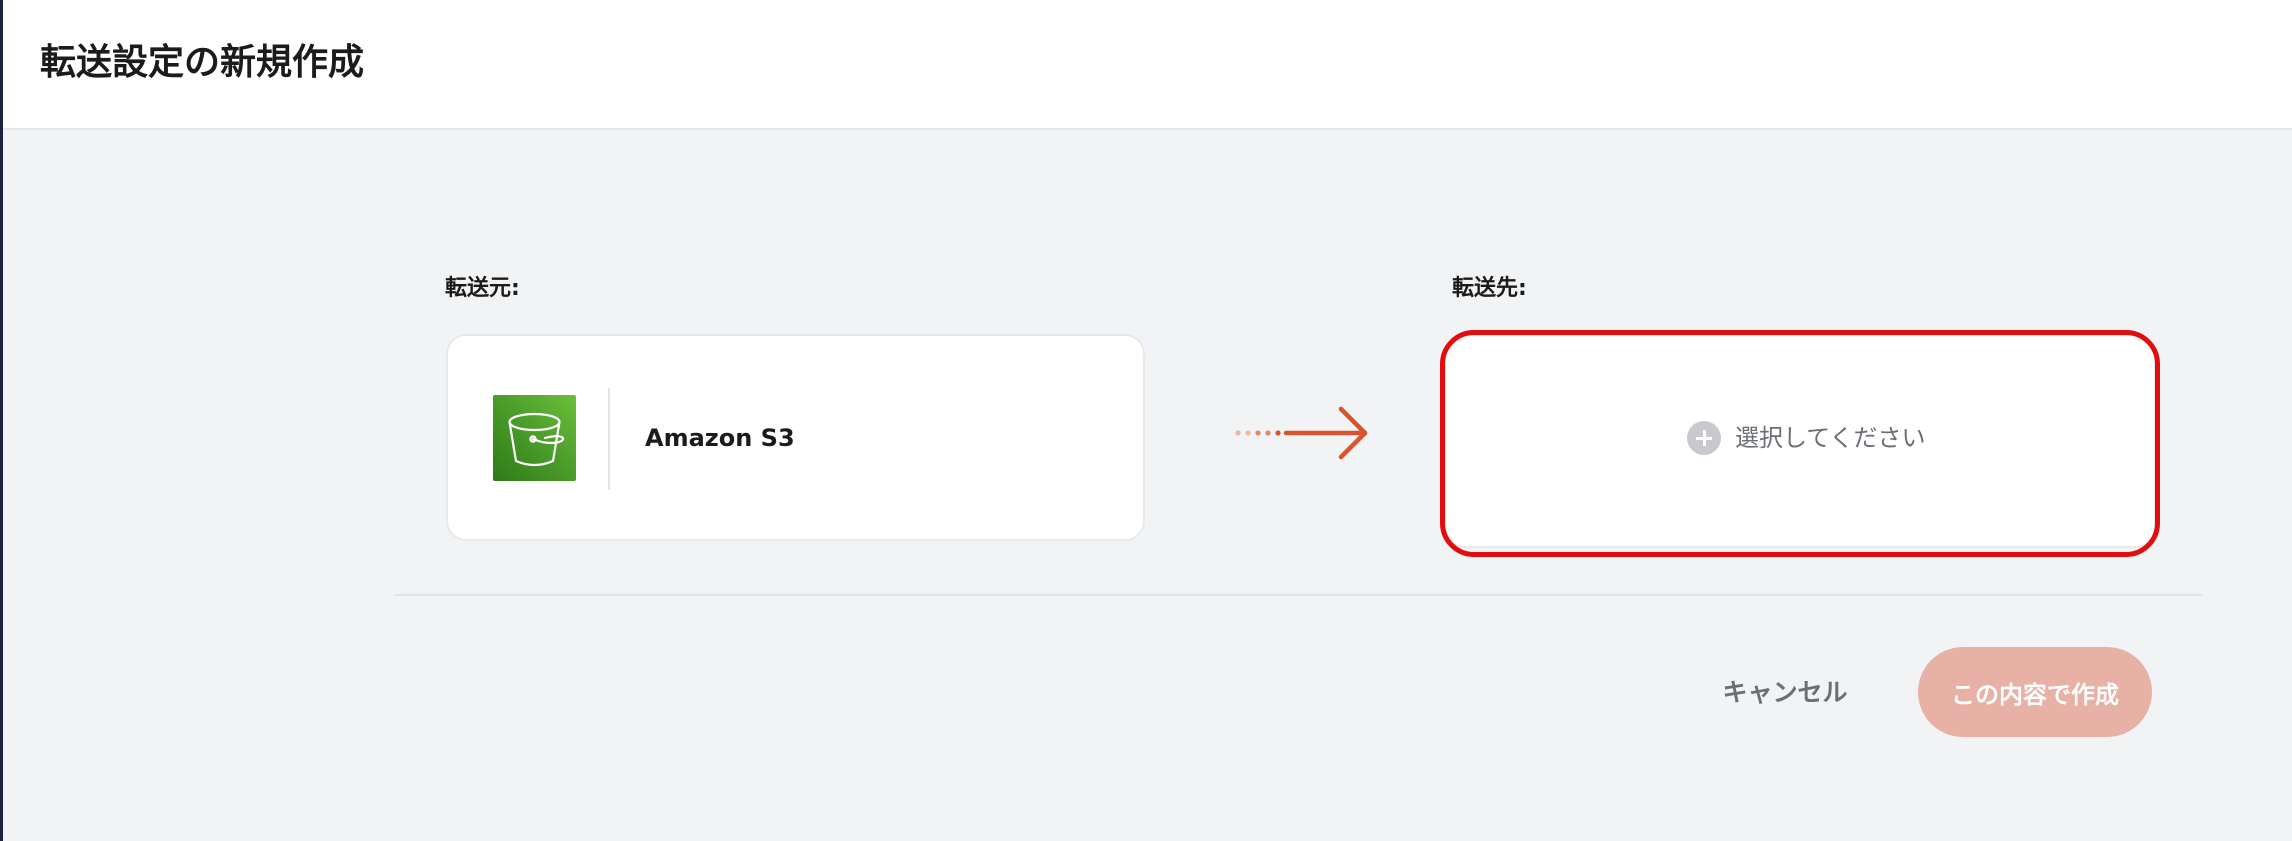  I want to click on arrow-right-icon, so click(1303, 435).